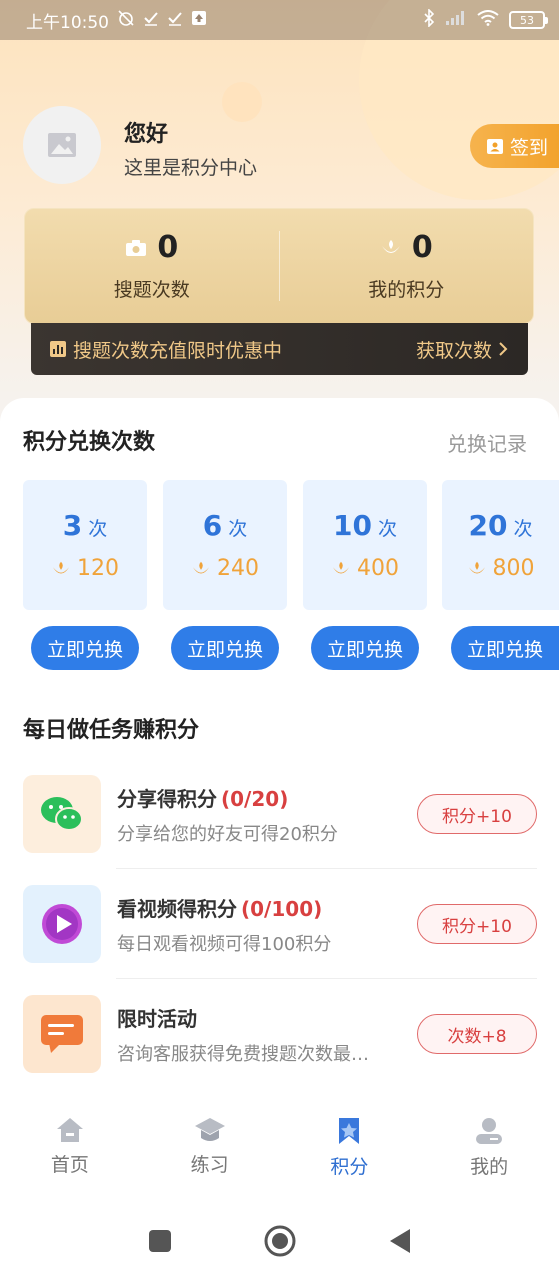 The height and width of the screenshot is (1280, 559). What do you see at coordinates (487, 442) in the screenshot?
I see `exchange-record-link: 兑换记录` at bounding box center [487, 442].